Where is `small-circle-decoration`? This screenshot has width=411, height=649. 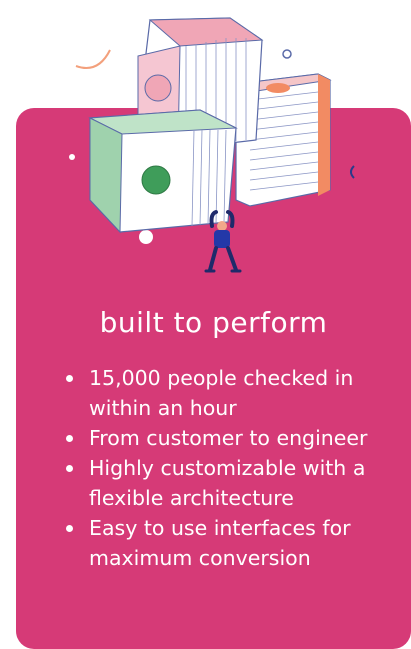 small-circle-decoration is located at coordinates (287, 54).